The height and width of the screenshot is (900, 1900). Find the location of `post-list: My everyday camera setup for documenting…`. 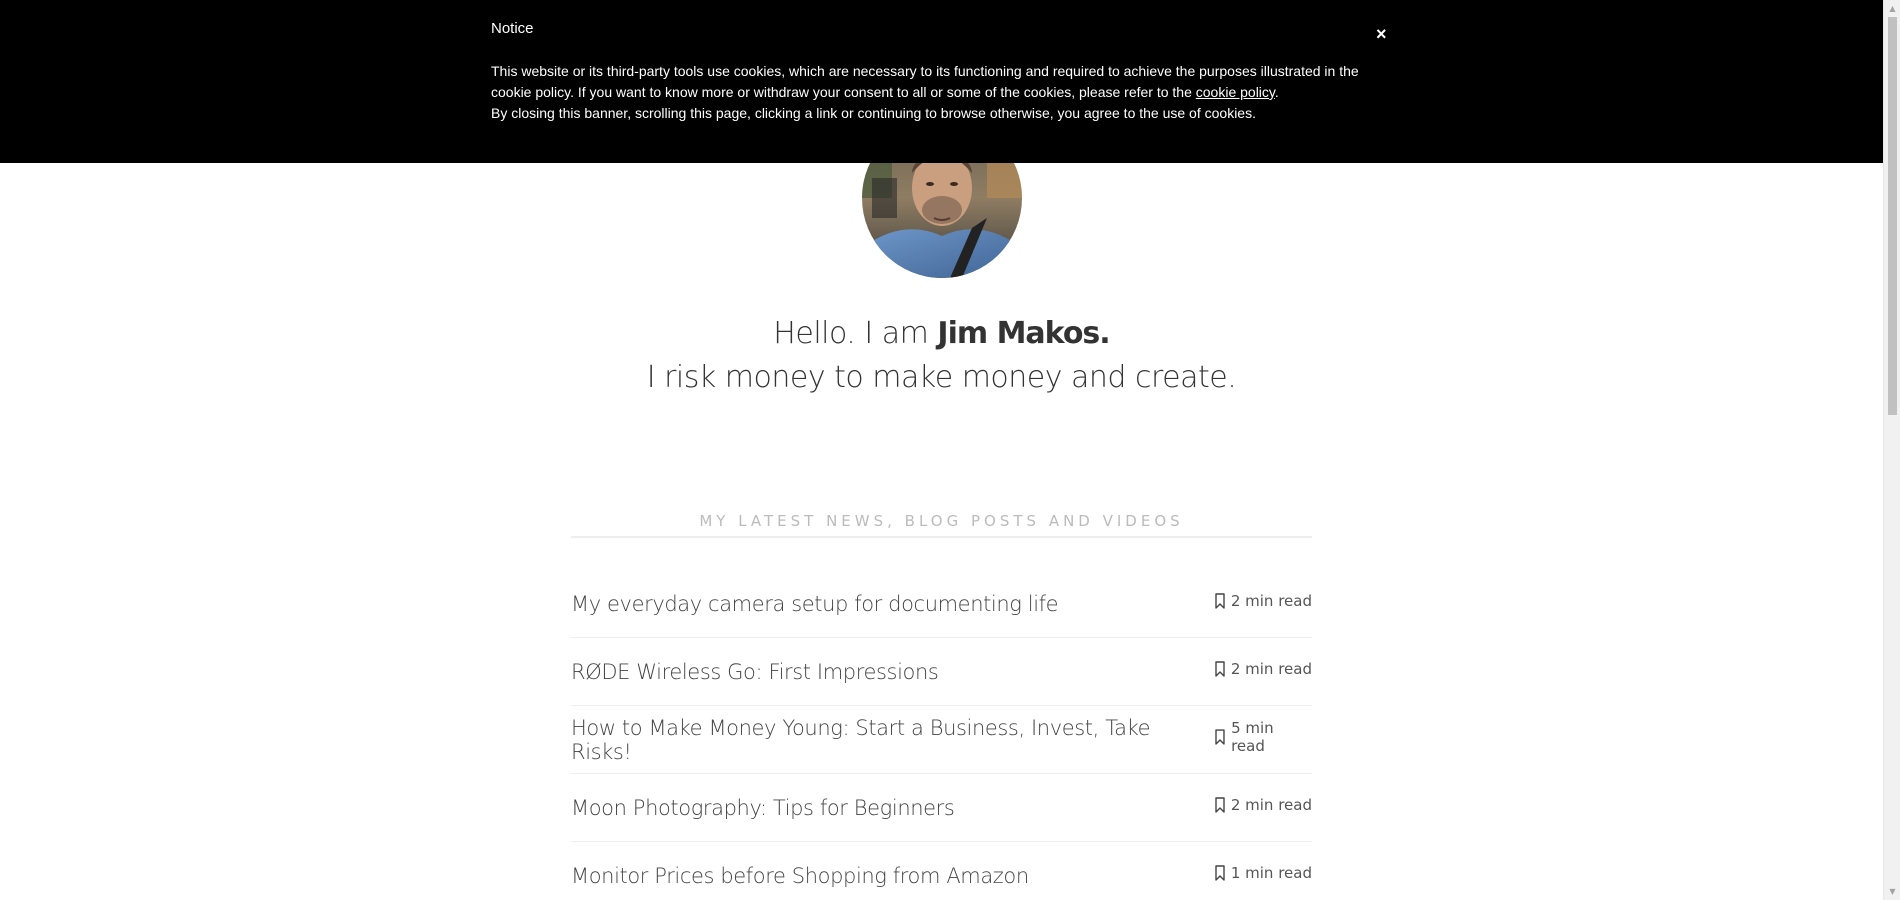

post-list: My everyday camera setup for documenting… is located at coordinates (941, 735).